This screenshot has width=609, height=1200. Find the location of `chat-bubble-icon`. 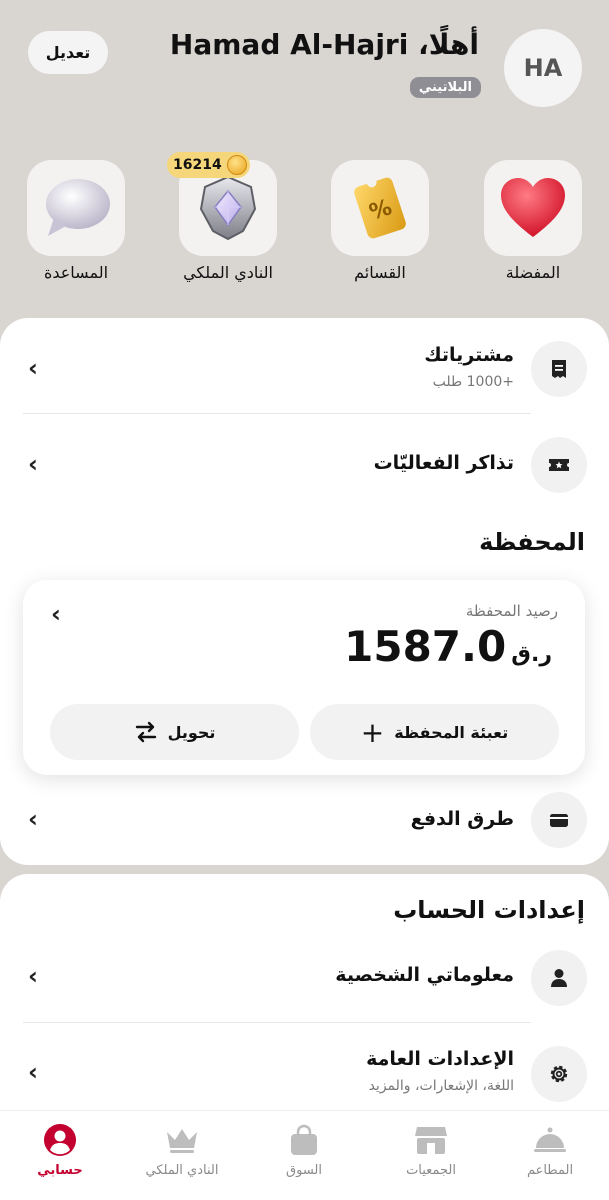

chat-bubble-icon is located at coordinates (78, 207).